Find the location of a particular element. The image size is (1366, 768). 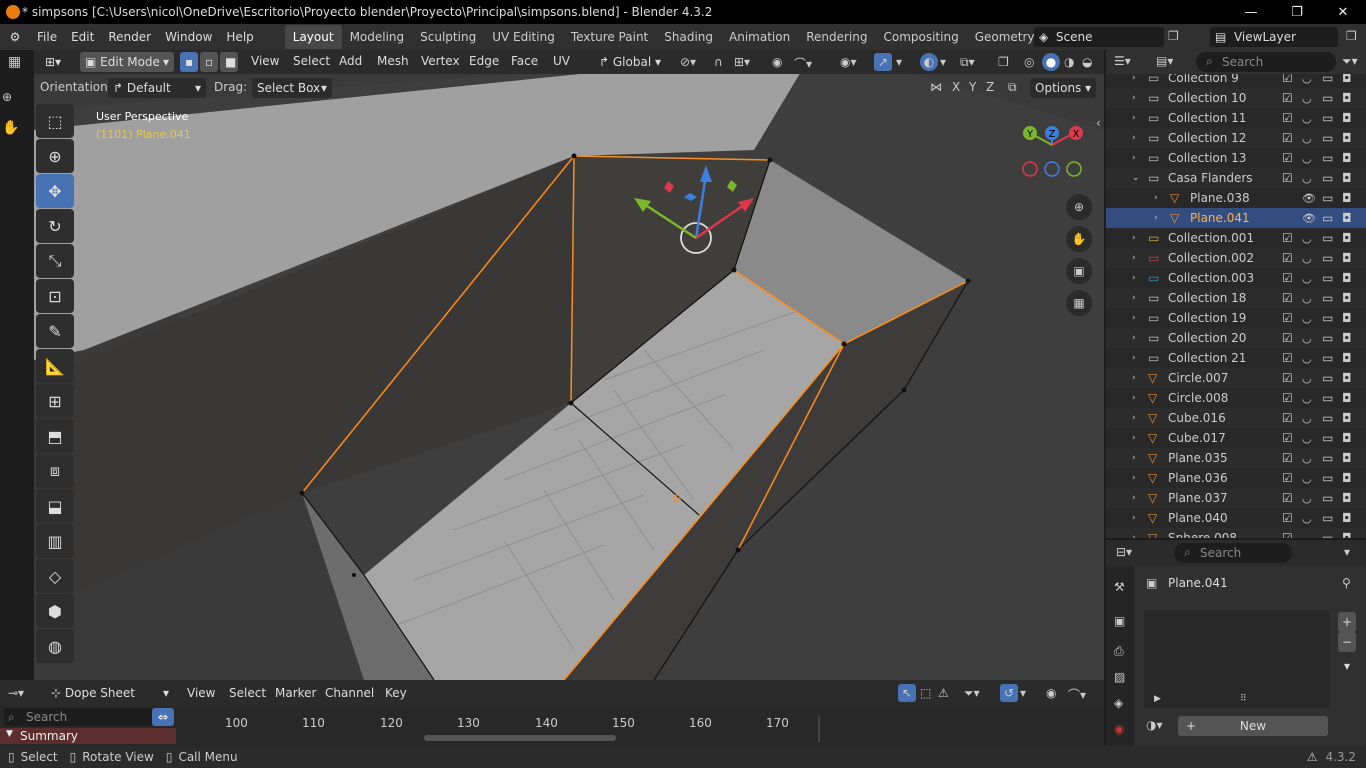

extrude-tool-icon: ⬒ is located at coordinates (55, 436).